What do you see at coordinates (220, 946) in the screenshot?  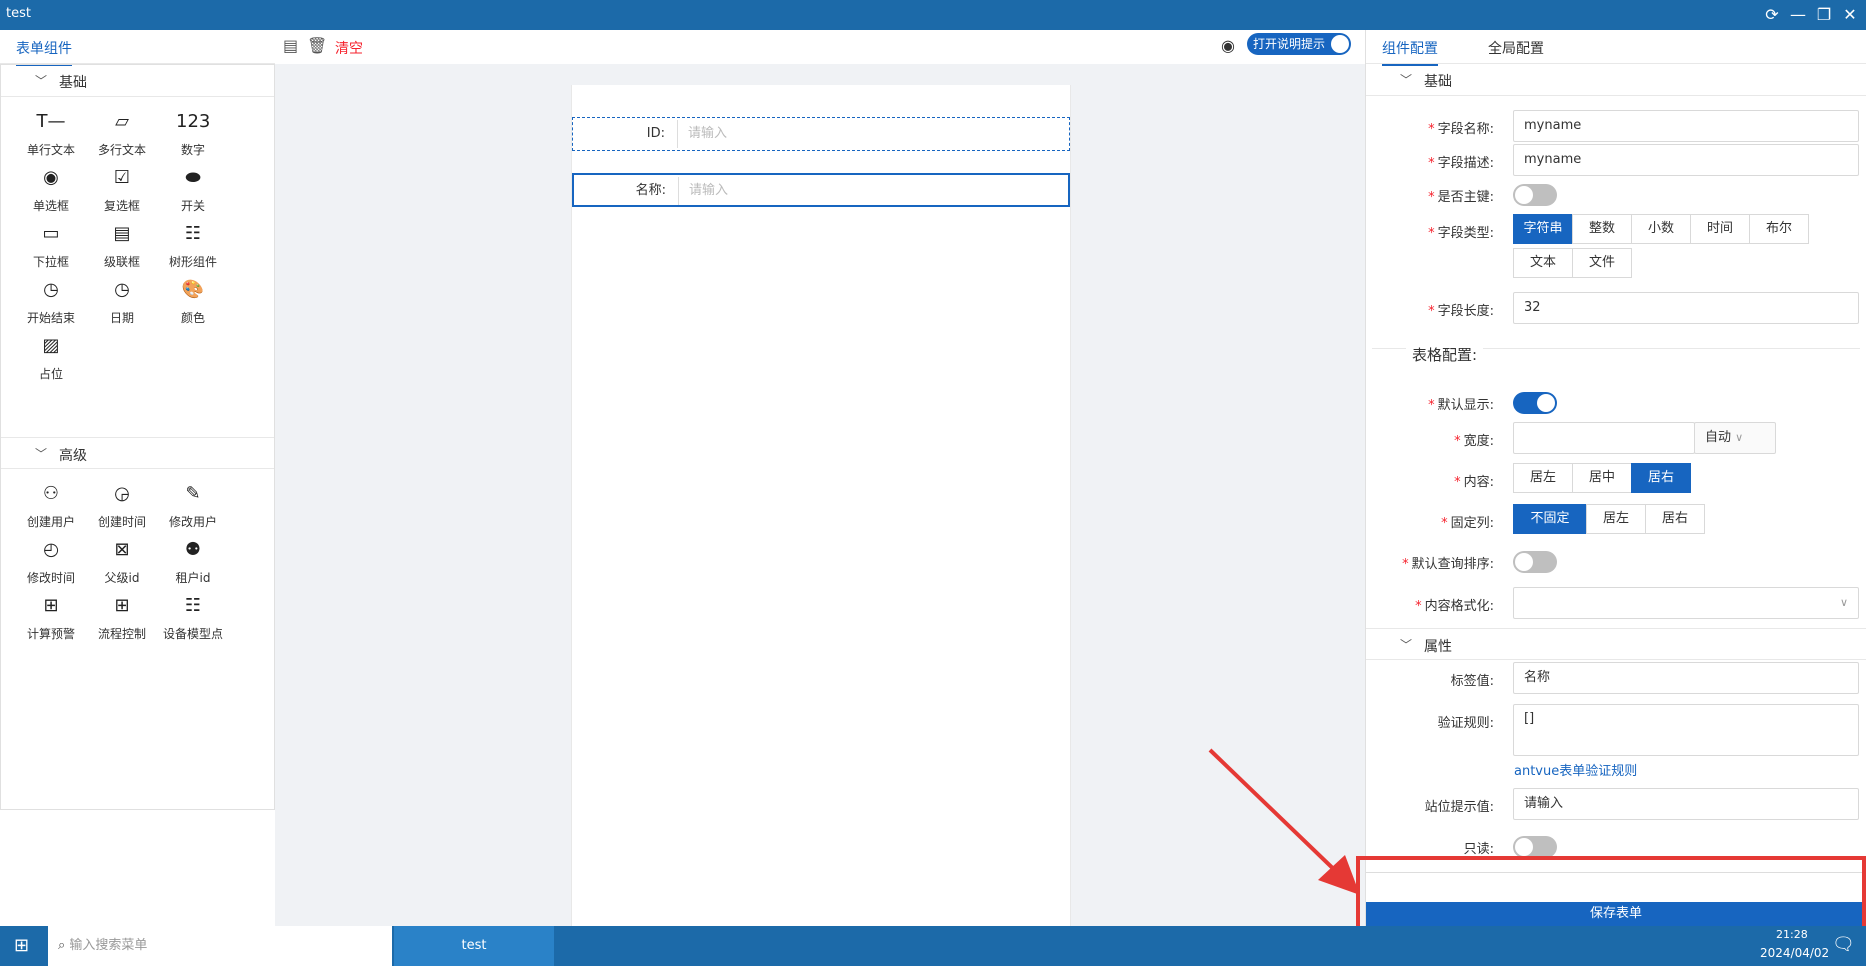 I see `taskbar-search: ⌕ 输入搜索菜单` at bounding box center [220, 946].